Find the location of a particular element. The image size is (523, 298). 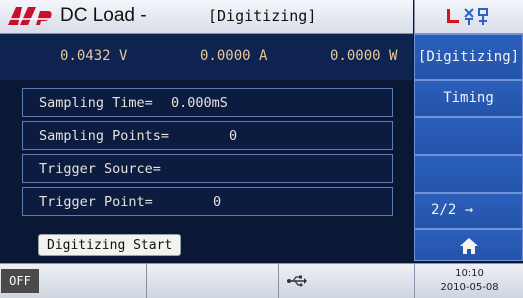

home-icon is located at coordinates (469, 246).